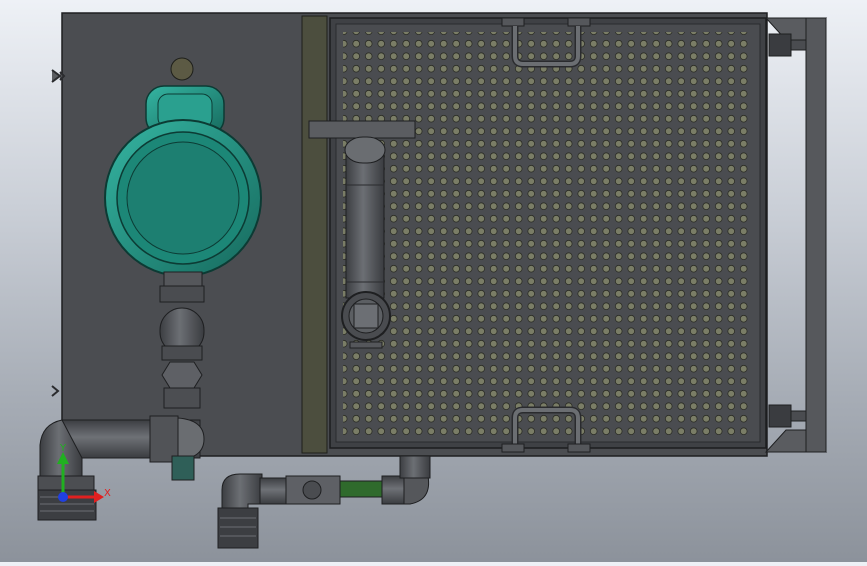 The height and width of the screenshot is (566, 867). I want to click on triad-x-label: X, so click(107, 493).